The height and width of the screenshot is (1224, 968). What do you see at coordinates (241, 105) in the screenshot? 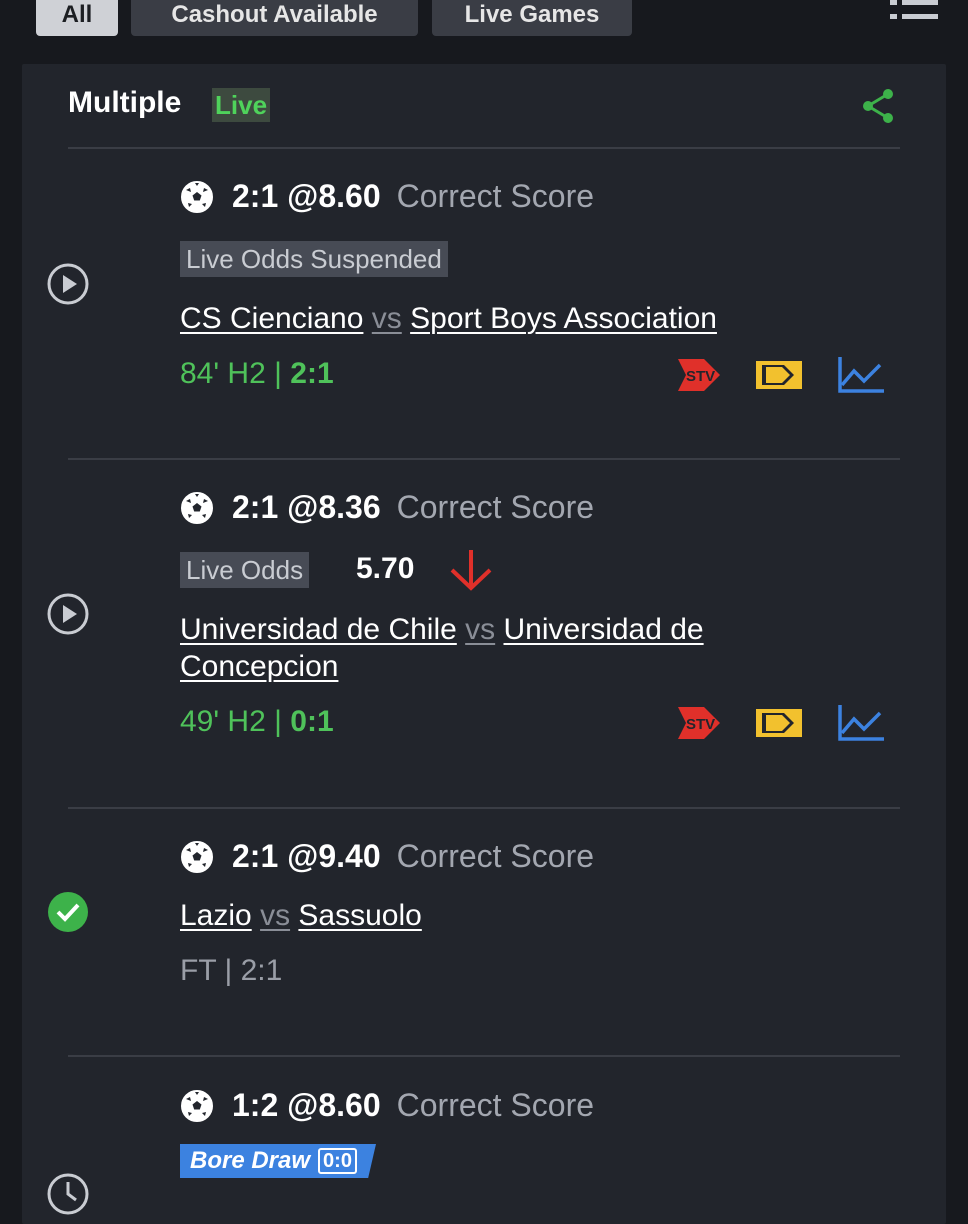
I see `live-badge: Live` at bounding box center [241, 105].